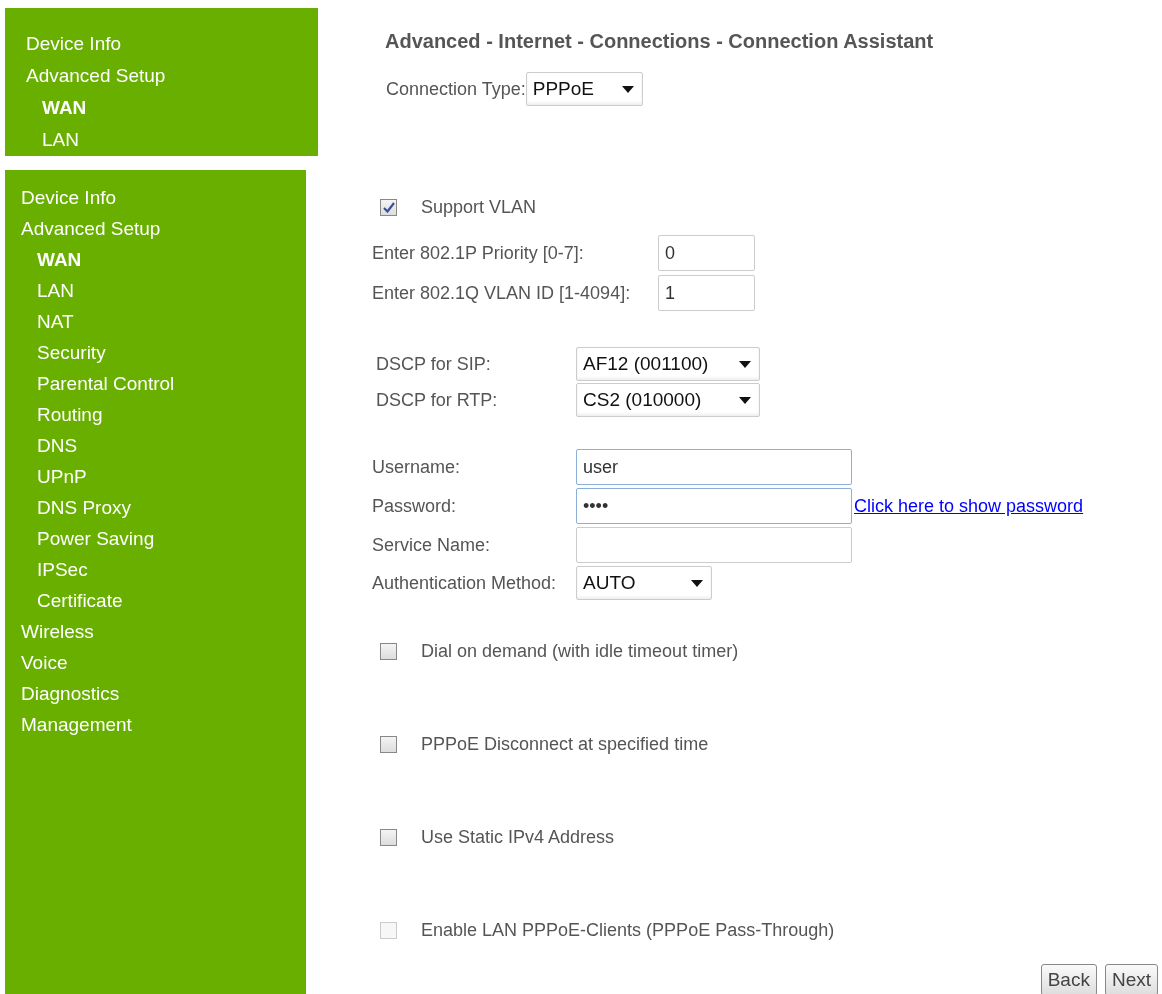 The height and width of the screenshot is (994, 1162). Describe the element at coordinates (969, 506) in the screenshot. I see `show-password-link: Click here to show password` at that location.